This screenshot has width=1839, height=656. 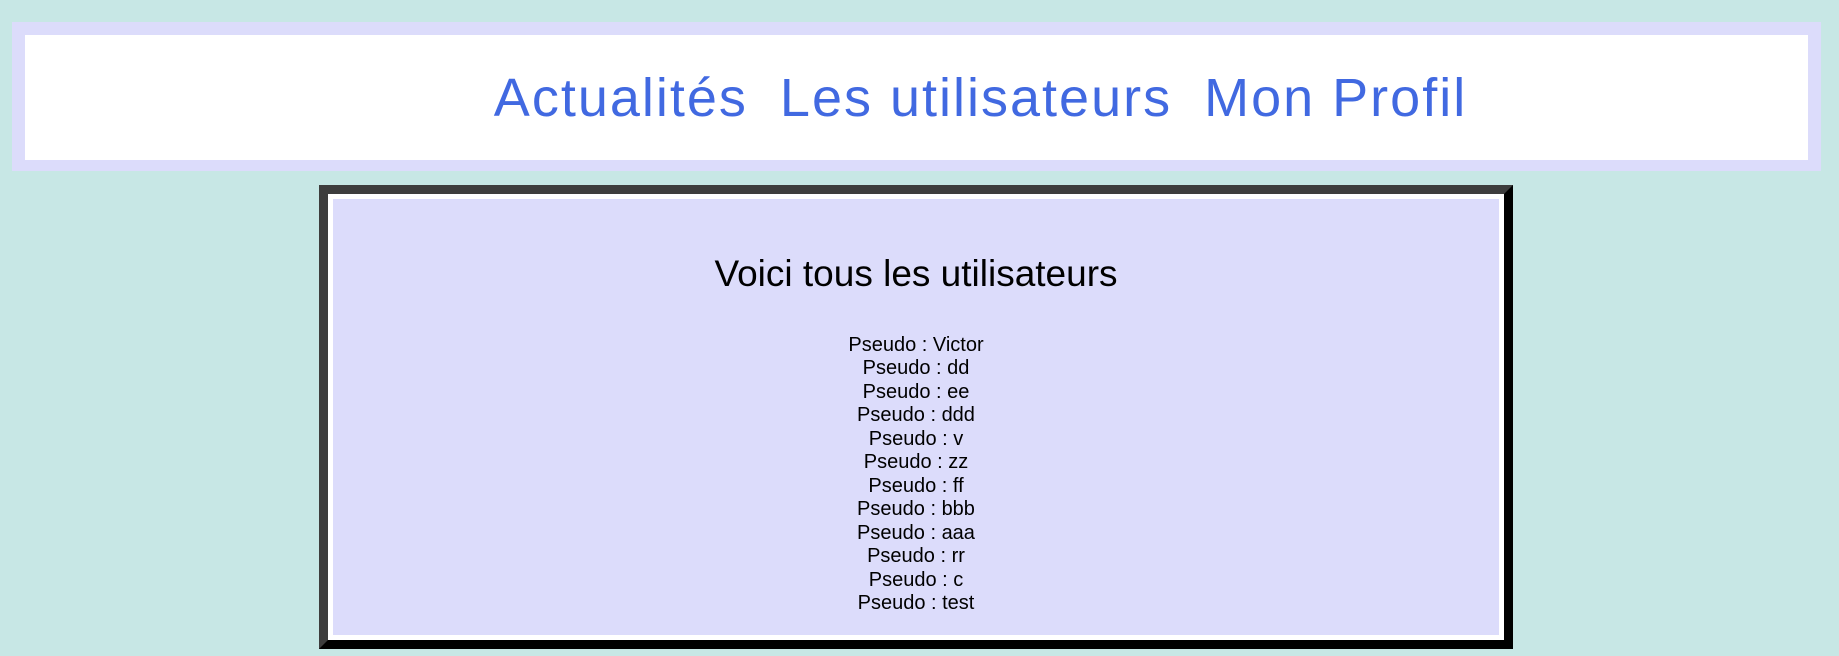 I want to click on user-list-item: Pseudorr, so click(x=916, y=557).